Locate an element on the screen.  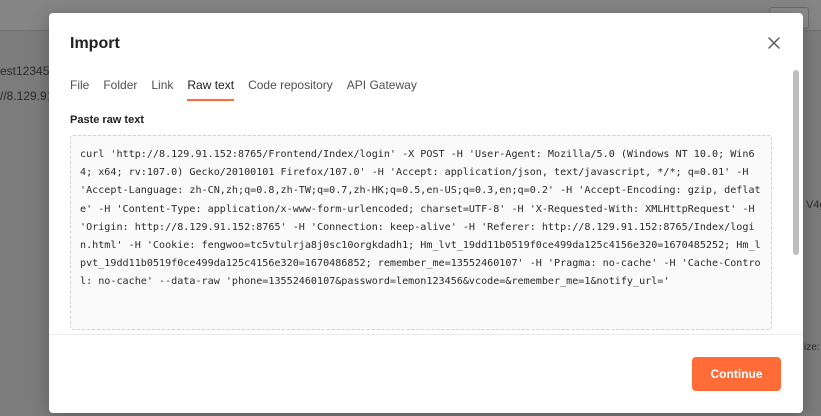
background-text: //8.129.91 is located at coordinates (27, 96).